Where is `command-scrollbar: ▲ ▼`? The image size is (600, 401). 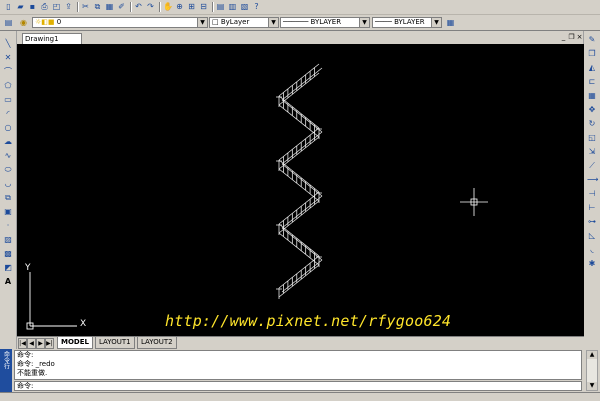
command-scrollbar: ▲ ▼ is located at coordinates (592, 370).